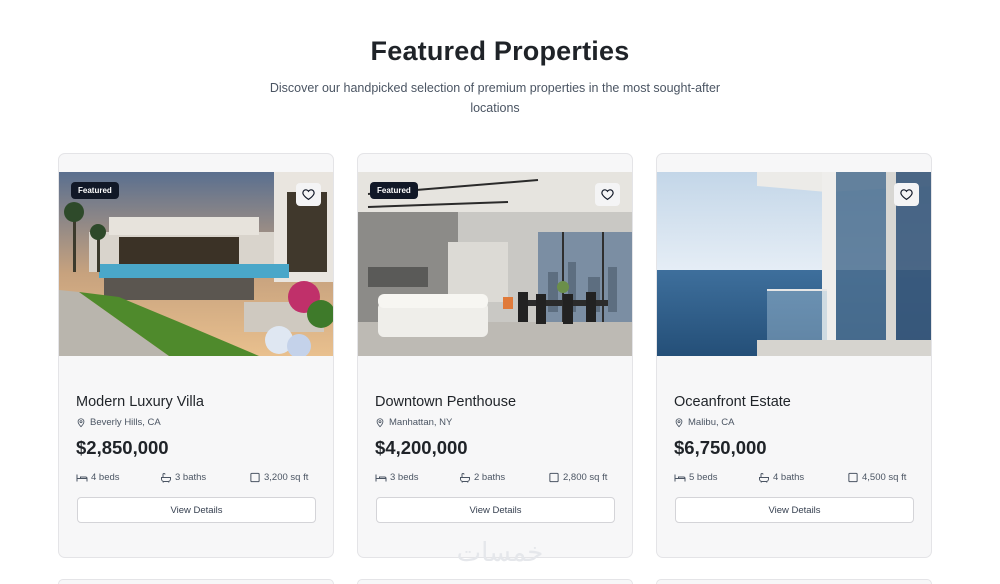 The image size is (1000, 584). What do you see at coordinates (286, 477) in the screenshot?
I see `sqft-text: 3,200 sq ft` at bounding box center [286, 477].